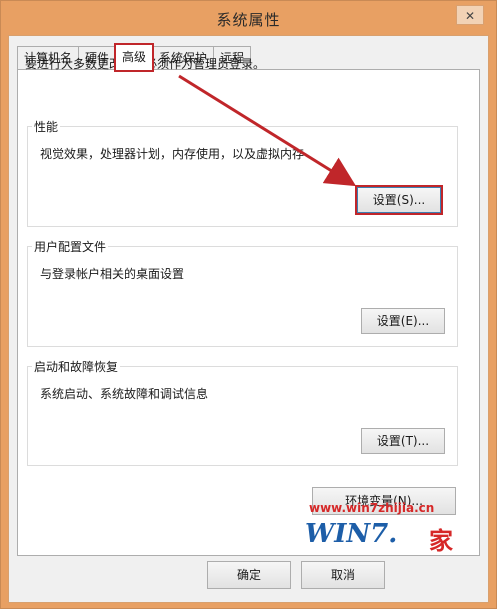  What do you see at coordinates (249, 575) in the screenshot?
I see `ok-button: 确定` at bounding box center [249, 575].